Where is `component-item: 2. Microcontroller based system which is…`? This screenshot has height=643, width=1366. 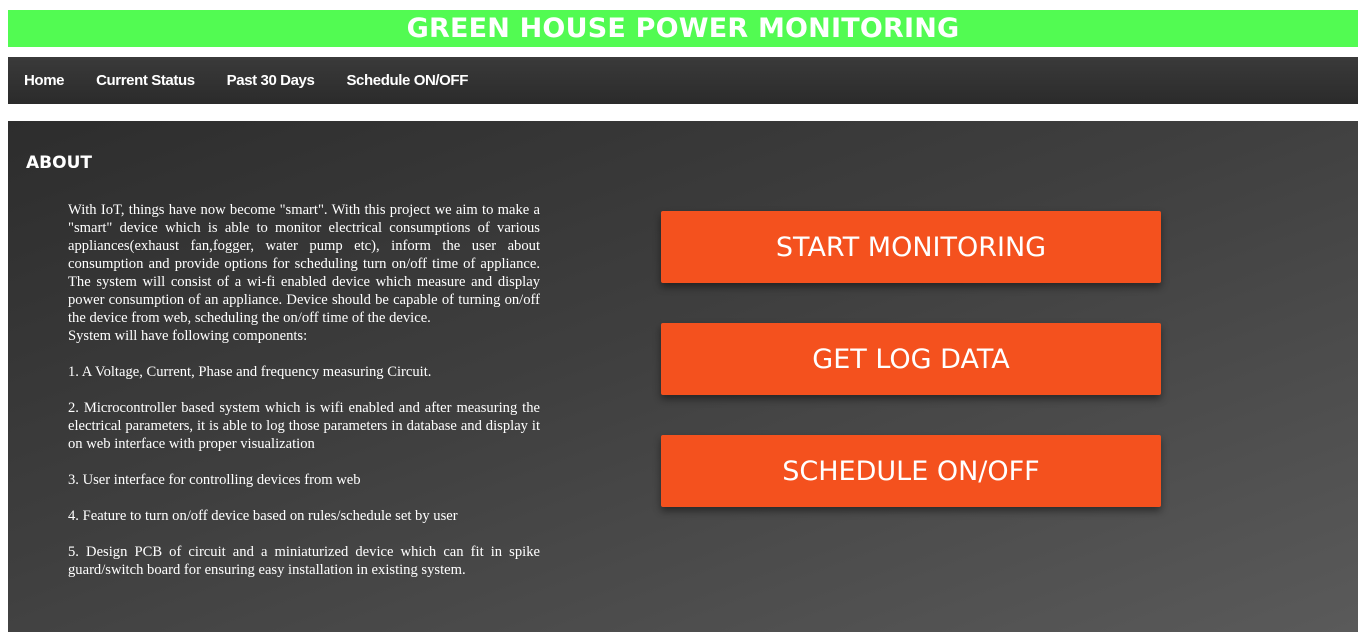 component-item: 2. Microcontroller based system which is… is located at coordinates (304, 426).